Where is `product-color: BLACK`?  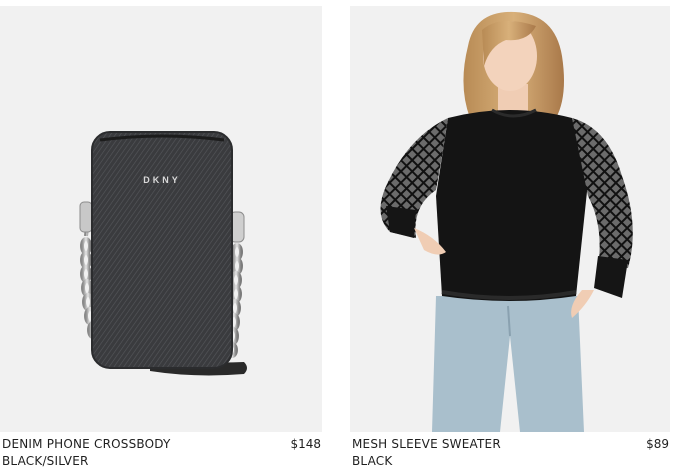 product-color: BLACK is located at coordinates (372, 461).